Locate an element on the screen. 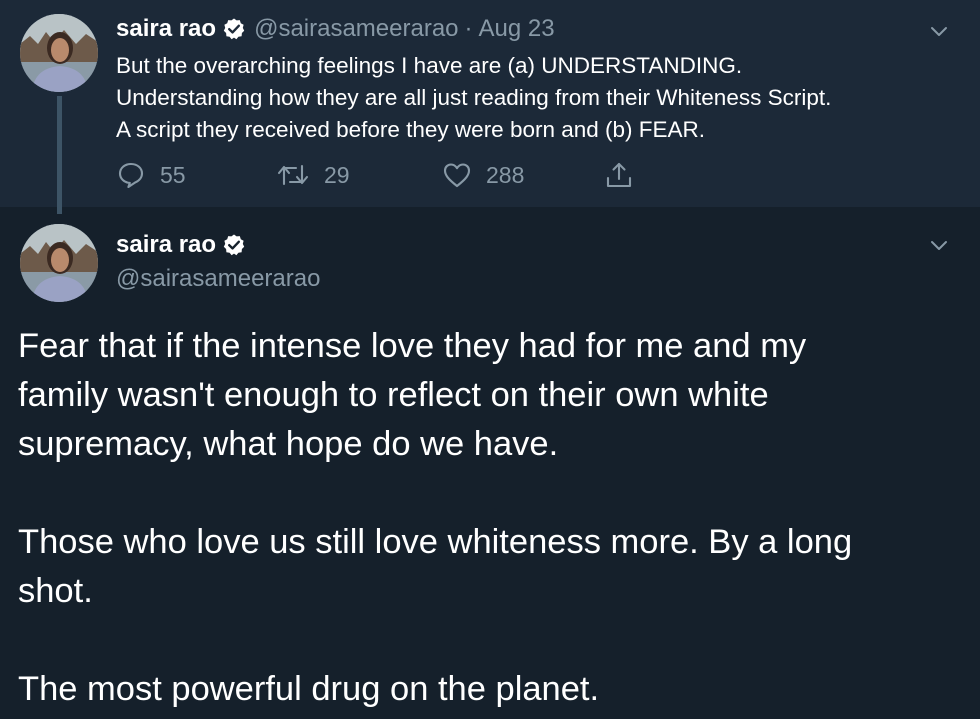 The image size is (980, 719). retweet-count: 29 is located at coordinates (337, 174).